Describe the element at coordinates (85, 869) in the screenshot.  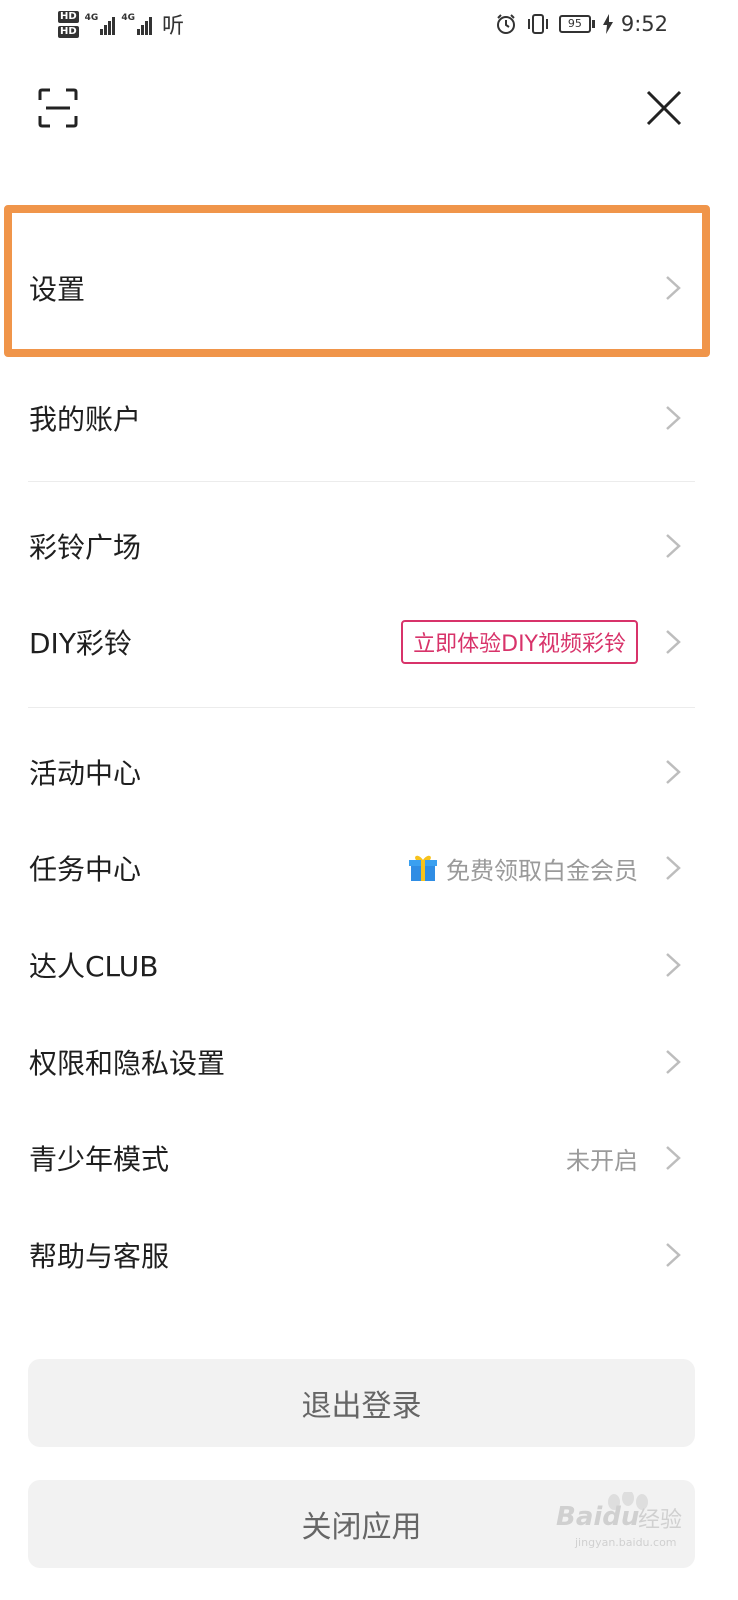
I see `menu-item-label: 任务中心` at that location.